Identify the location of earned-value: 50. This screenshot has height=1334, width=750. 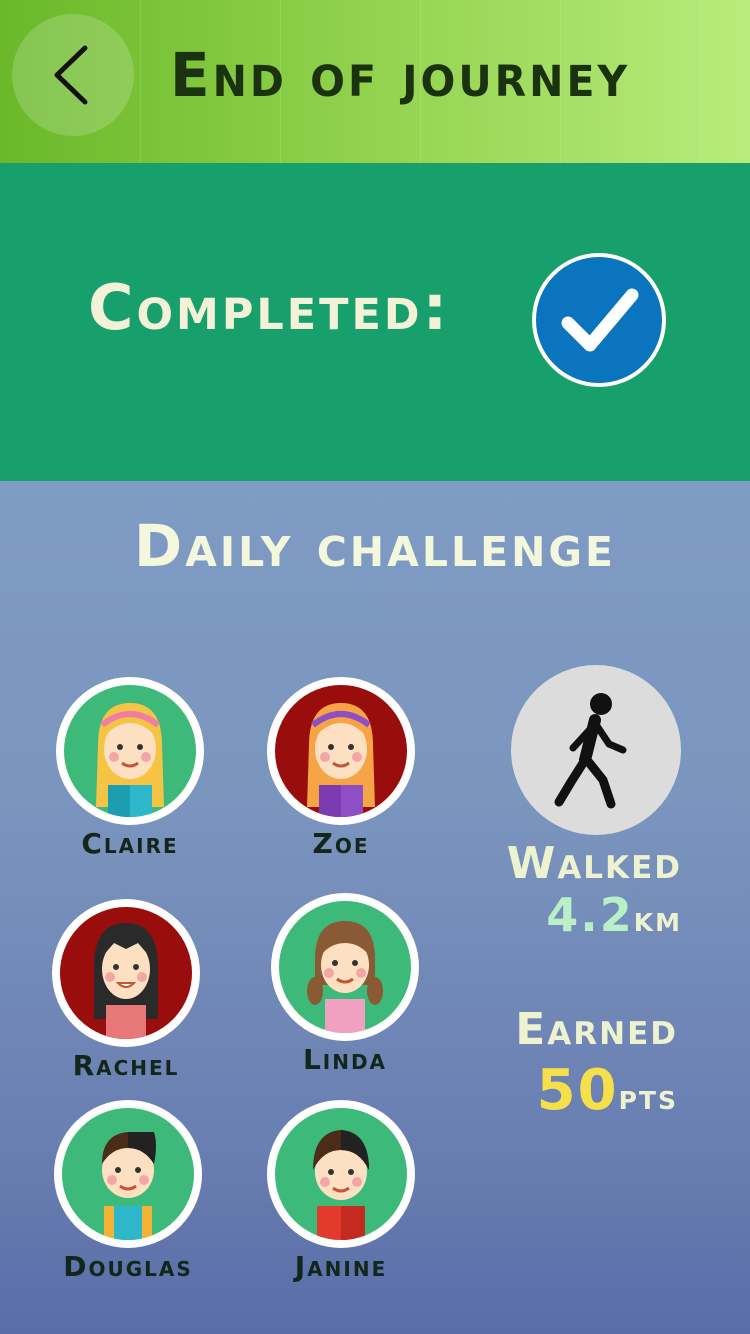
(577, 1090).